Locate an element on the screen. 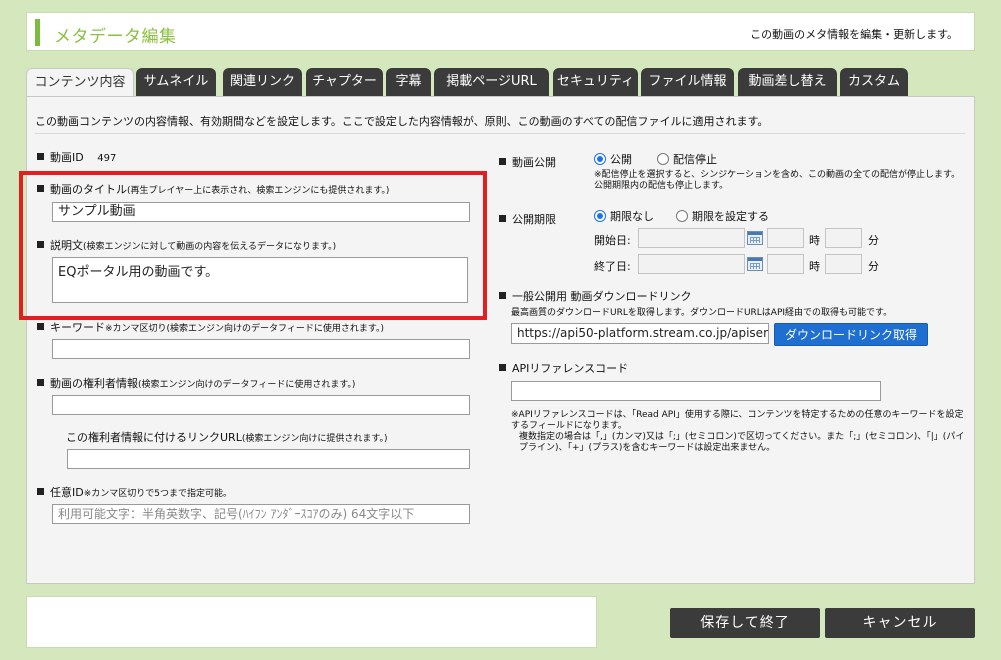  page-header: メタデータ編集 この動画のメタ情報を編集・更新します。 is located at coordinates (500, 31).